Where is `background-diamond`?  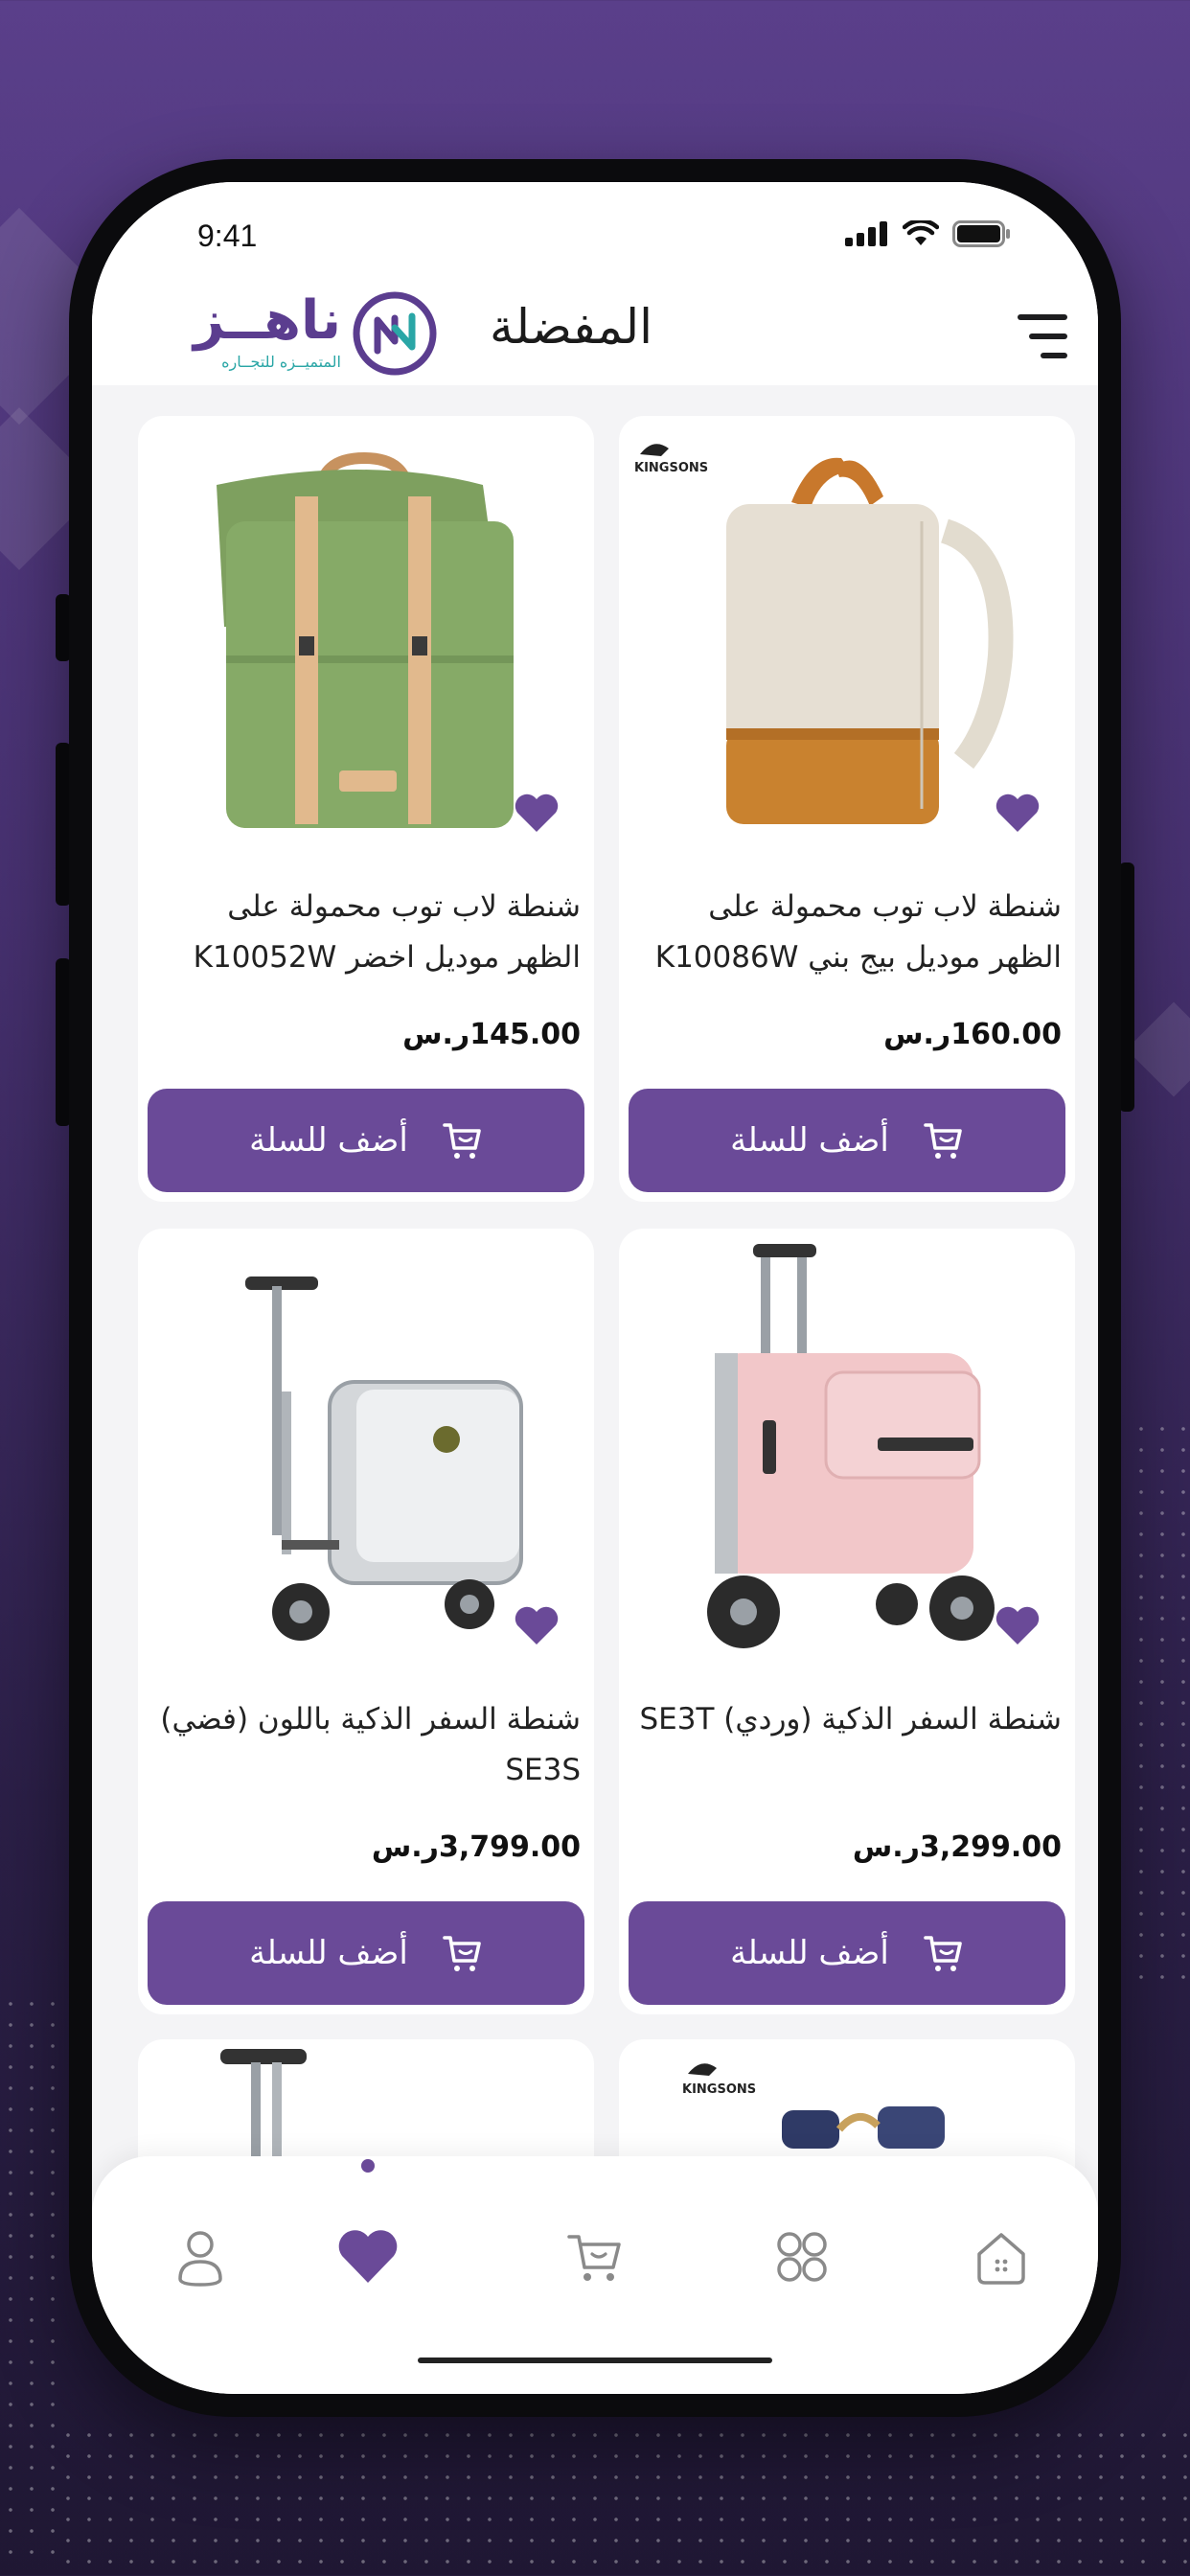 background-diamond is located at coordinates (1158, 1049).